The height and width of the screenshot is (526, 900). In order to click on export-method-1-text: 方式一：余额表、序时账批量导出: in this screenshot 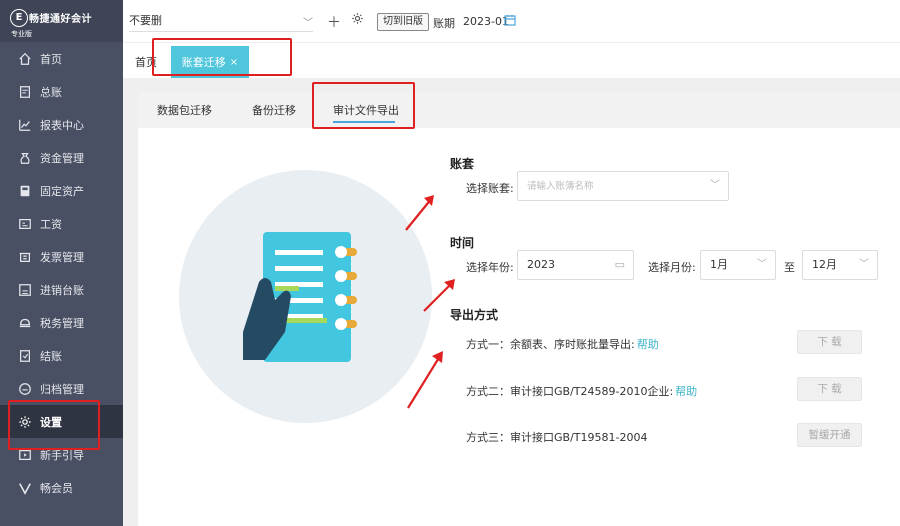, I will do `click(550, 344)`.